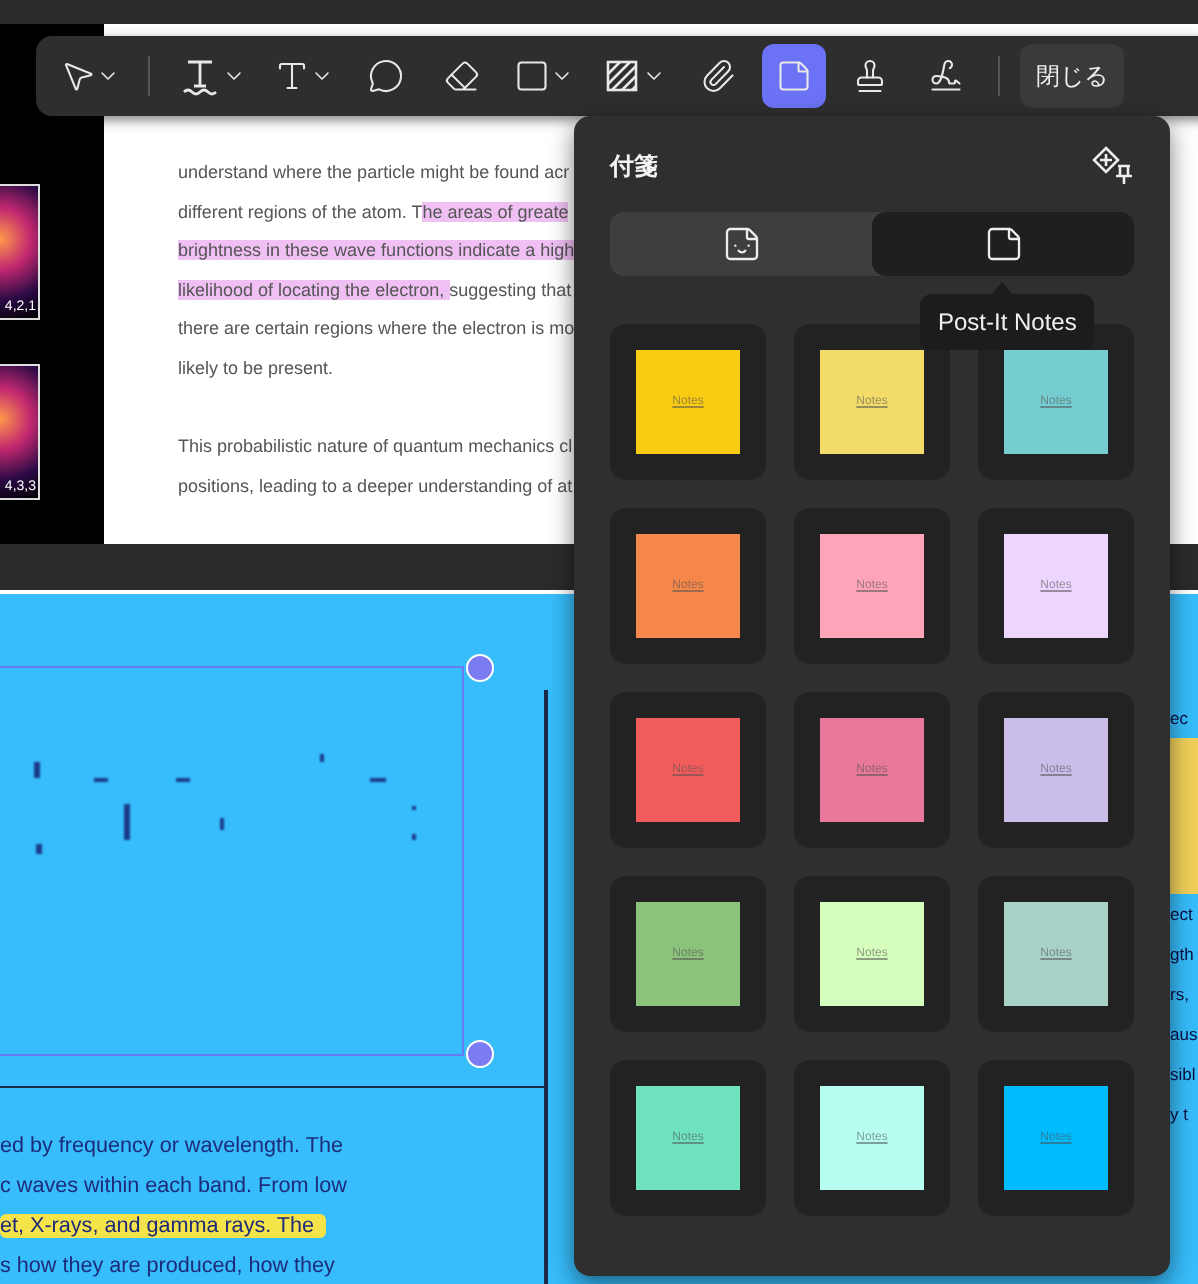 This screenshot has width=1198, height=1284. I want to click on body-text: c waves within each band. From low, so click(173, 1186).